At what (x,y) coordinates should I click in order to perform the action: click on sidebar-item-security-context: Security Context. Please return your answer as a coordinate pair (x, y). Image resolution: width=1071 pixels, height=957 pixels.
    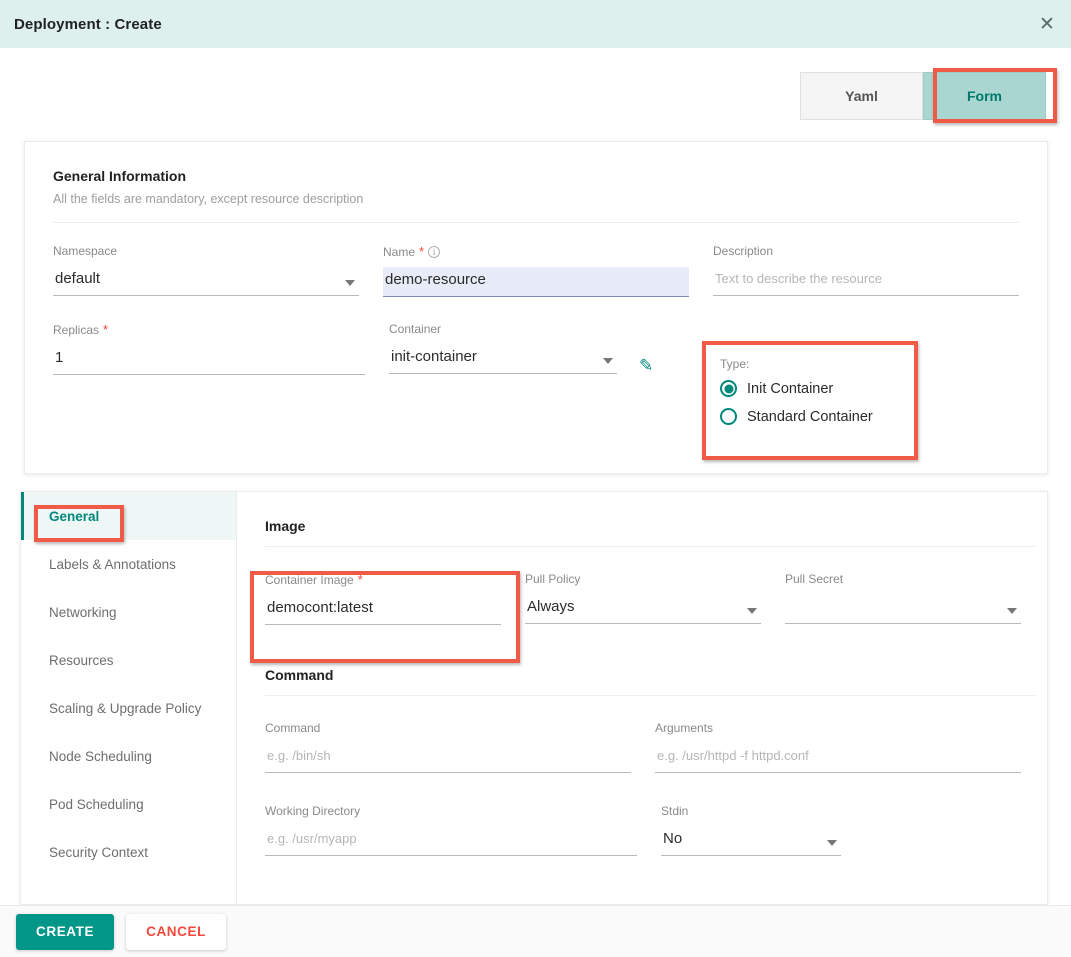
    Looking at the image, I should click on (128, 852).